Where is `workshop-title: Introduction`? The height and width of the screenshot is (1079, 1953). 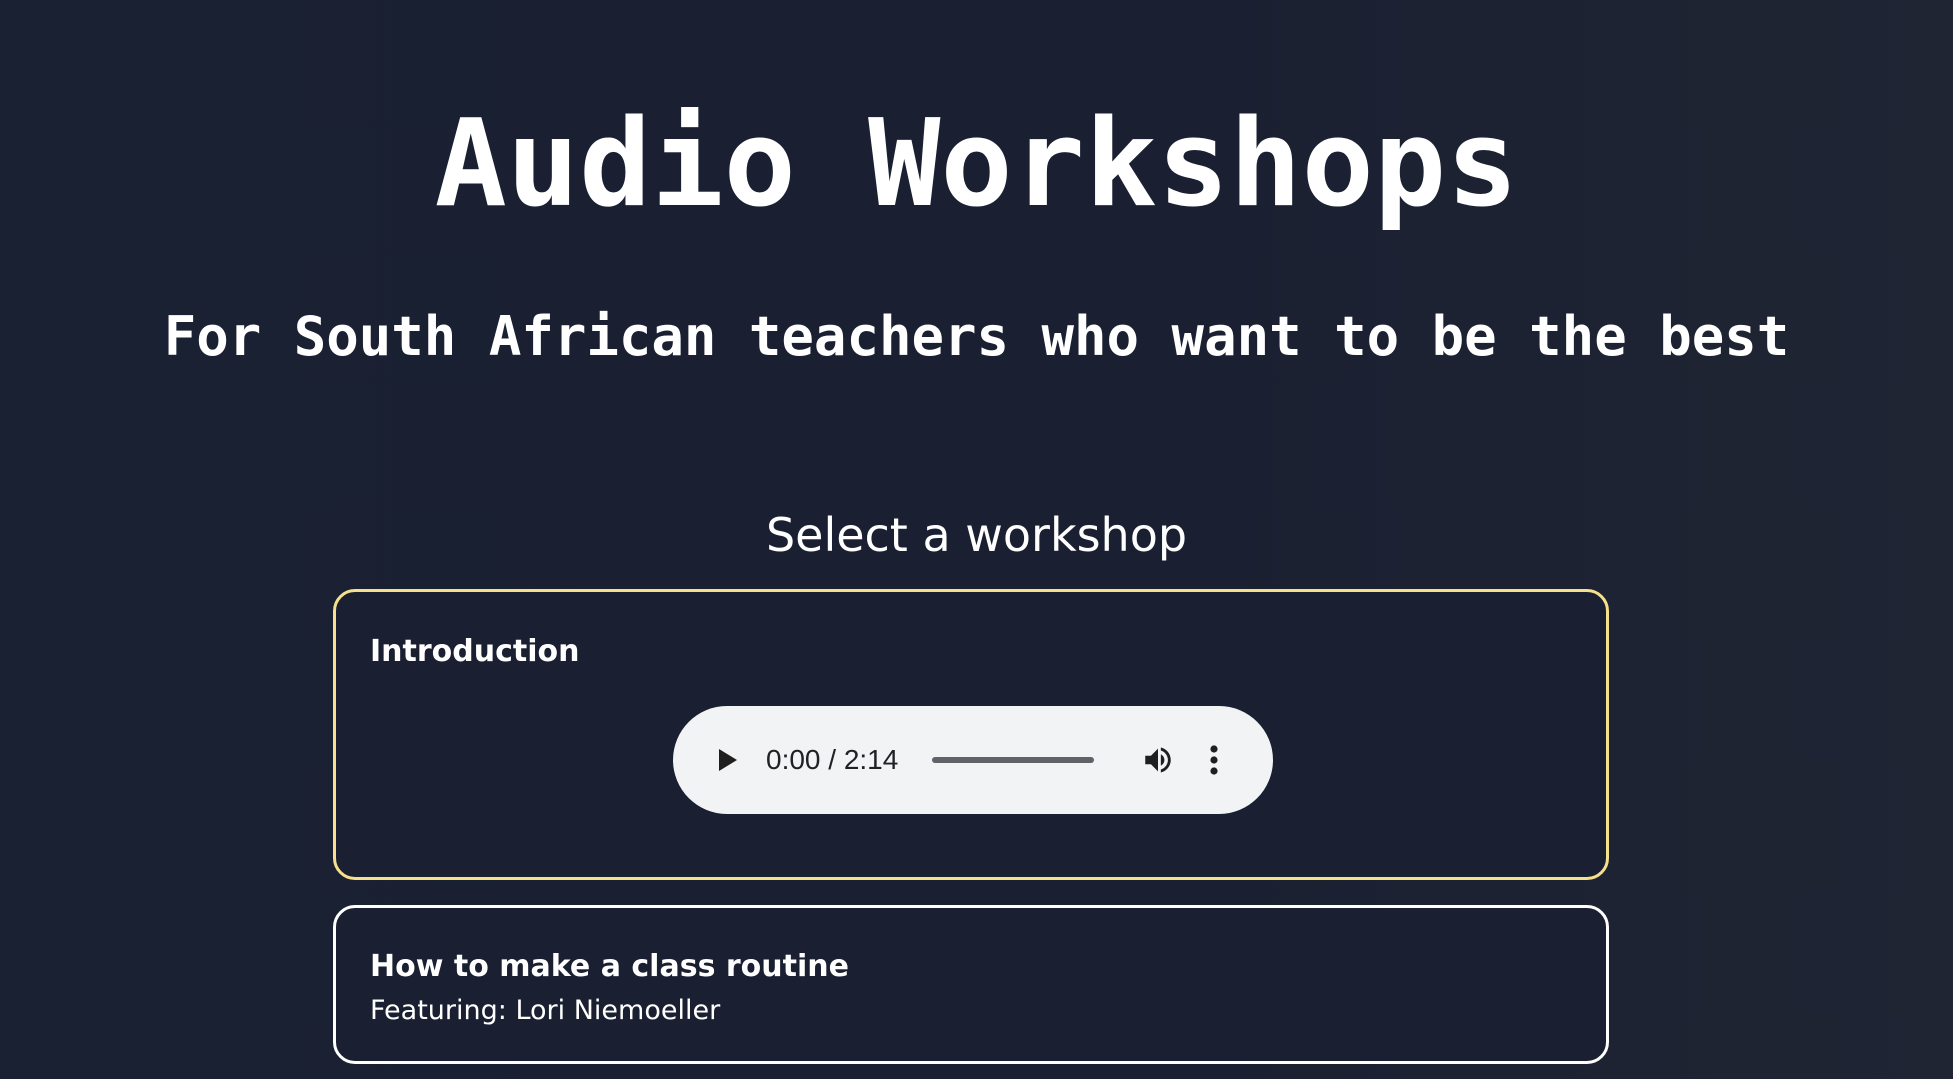
workshop-title: Introduction is located at coordinates (475, 651).